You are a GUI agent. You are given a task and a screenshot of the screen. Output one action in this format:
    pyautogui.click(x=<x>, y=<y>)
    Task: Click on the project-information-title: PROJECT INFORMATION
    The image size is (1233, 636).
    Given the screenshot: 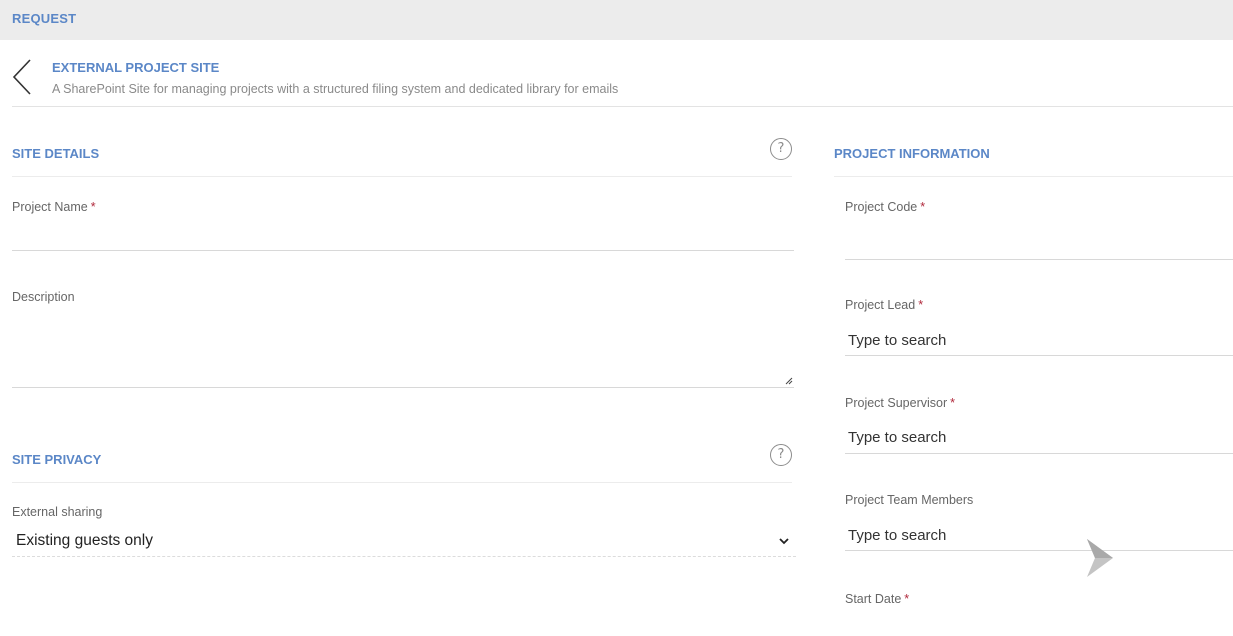 What is the action you would take?
    pyautogui.click(x=912, y=153)
    